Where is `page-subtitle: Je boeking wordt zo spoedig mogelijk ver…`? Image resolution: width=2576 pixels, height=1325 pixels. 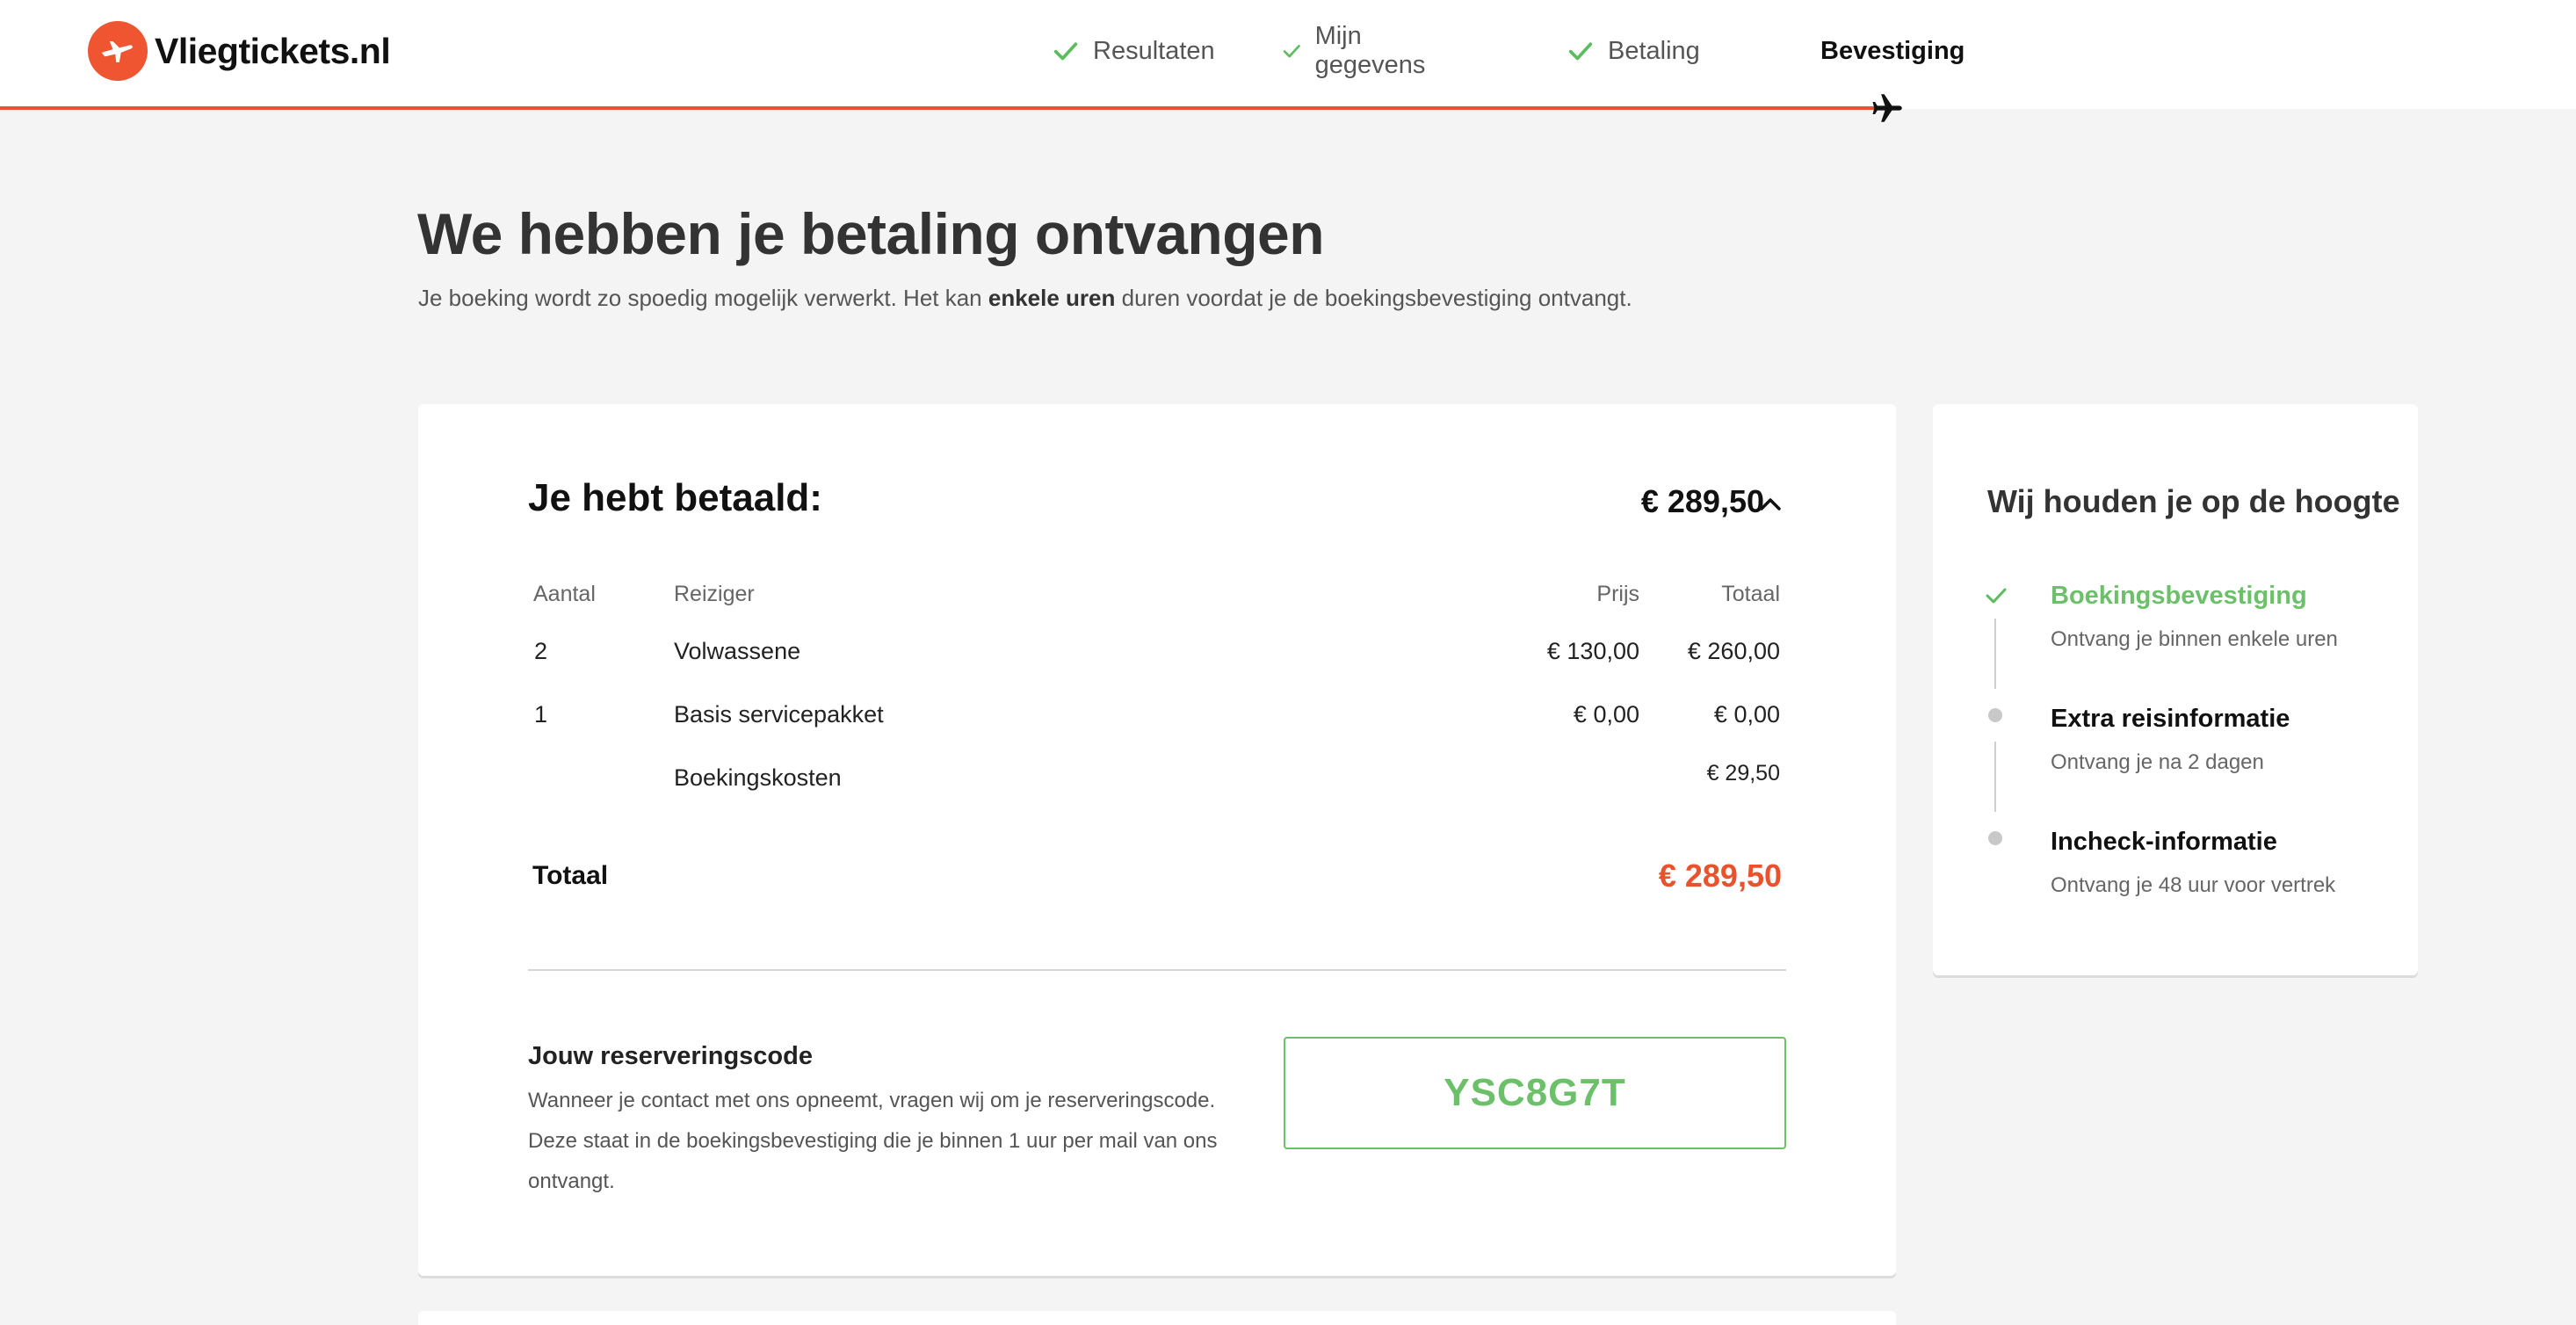
page-subtitle: Je boeking wordt zo spoedig mogelijk ver… is located at coordinates (1025, 298).